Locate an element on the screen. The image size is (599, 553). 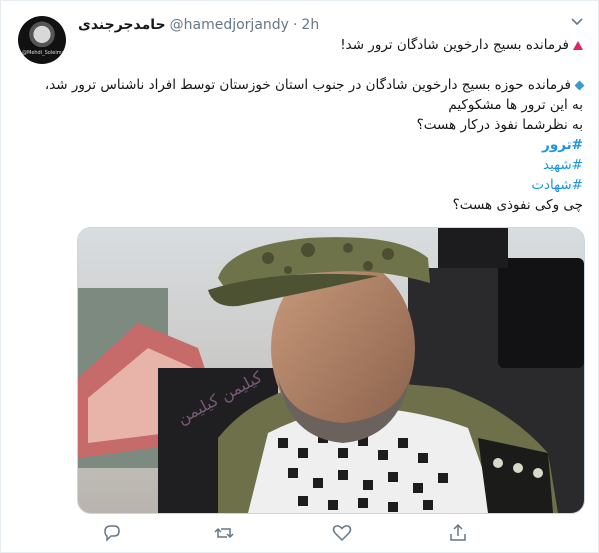
tweet-line-3: به این ترور ها مشکوکیم is located at coordinates (515, 105).